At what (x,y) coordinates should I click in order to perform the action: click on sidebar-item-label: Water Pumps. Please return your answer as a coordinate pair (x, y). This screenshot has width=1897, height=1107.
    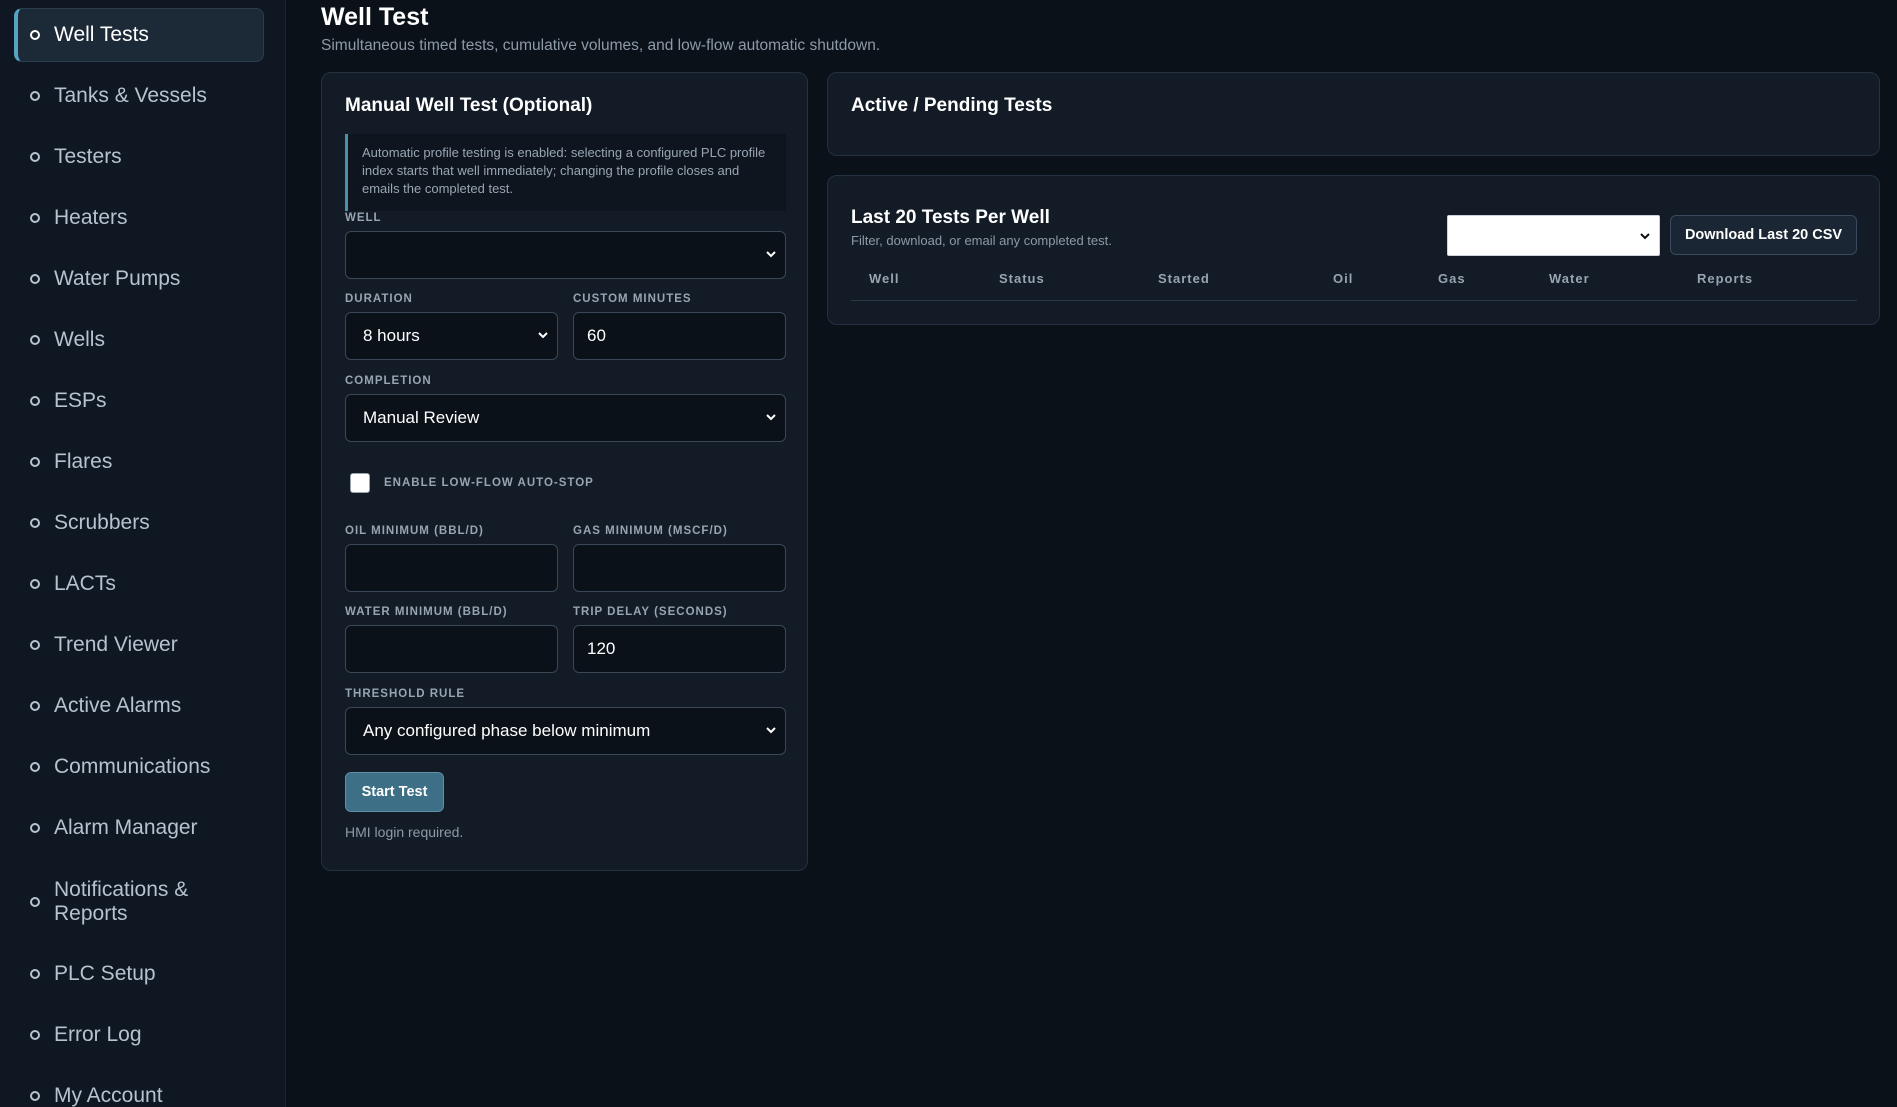
    Looking at the image, I should click on (117, 278).